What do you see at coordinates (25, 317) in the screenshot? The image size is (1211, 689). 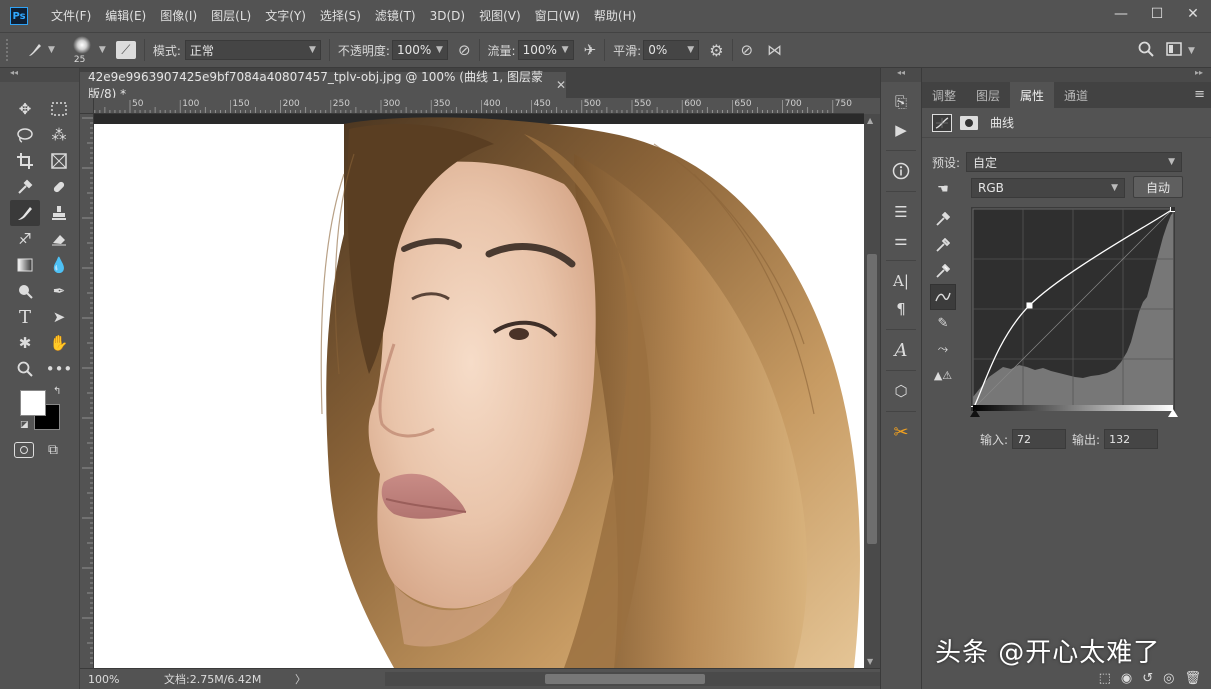 I see `type-tool-icon: T` at bounding box center [25, 317].